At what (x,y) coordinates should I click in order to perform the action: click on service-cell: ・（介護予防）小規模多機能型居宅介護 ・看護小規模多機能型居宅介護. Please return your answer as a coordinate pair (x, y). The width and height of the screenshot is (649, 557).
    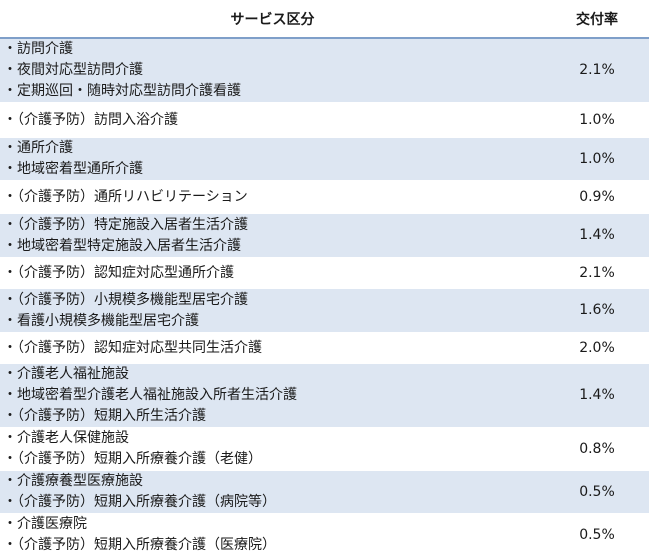
    Looking at the image, I should click on (272, 310).